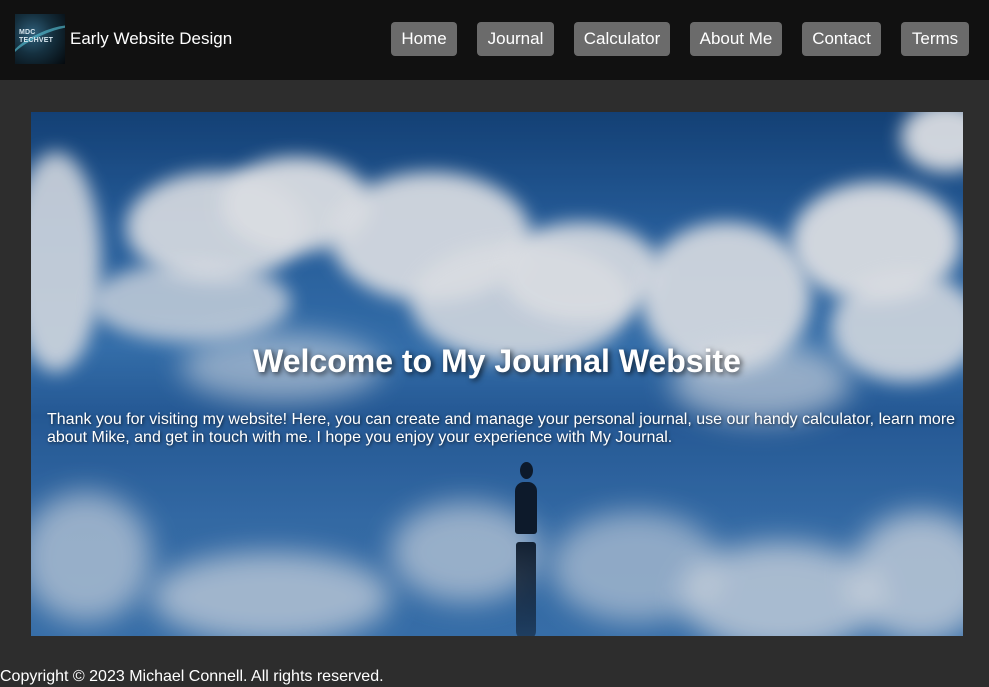 Image resolution: width=989 pixels, height=687 pixels. I want to click on site-title: Early Website Design, so click(151, 38).